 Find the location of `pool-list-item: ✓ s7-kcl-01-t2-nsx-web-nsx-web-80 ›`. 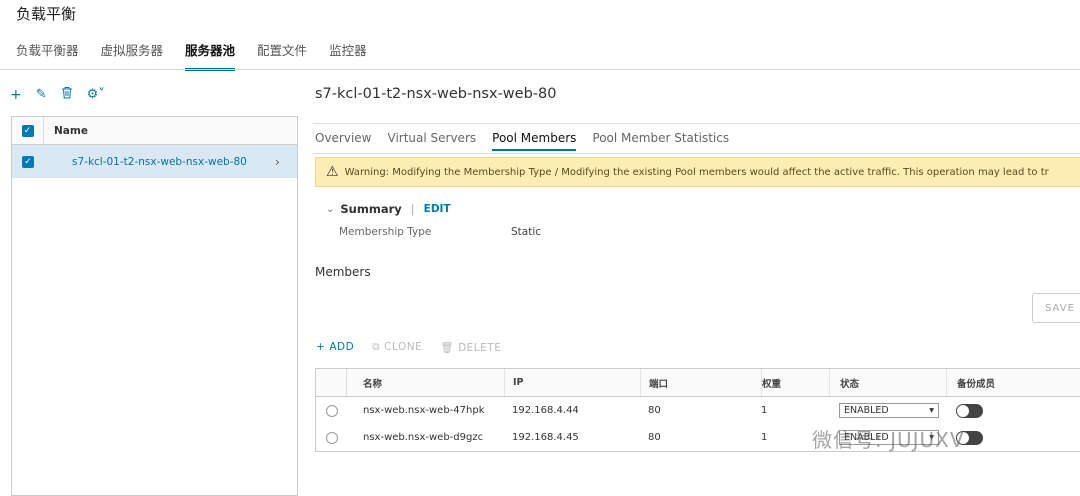

pool-list-item: ✓ s7-kcl-01-t2-nsx-web-nsx-web-80 › is located at coordinates (154, 161).